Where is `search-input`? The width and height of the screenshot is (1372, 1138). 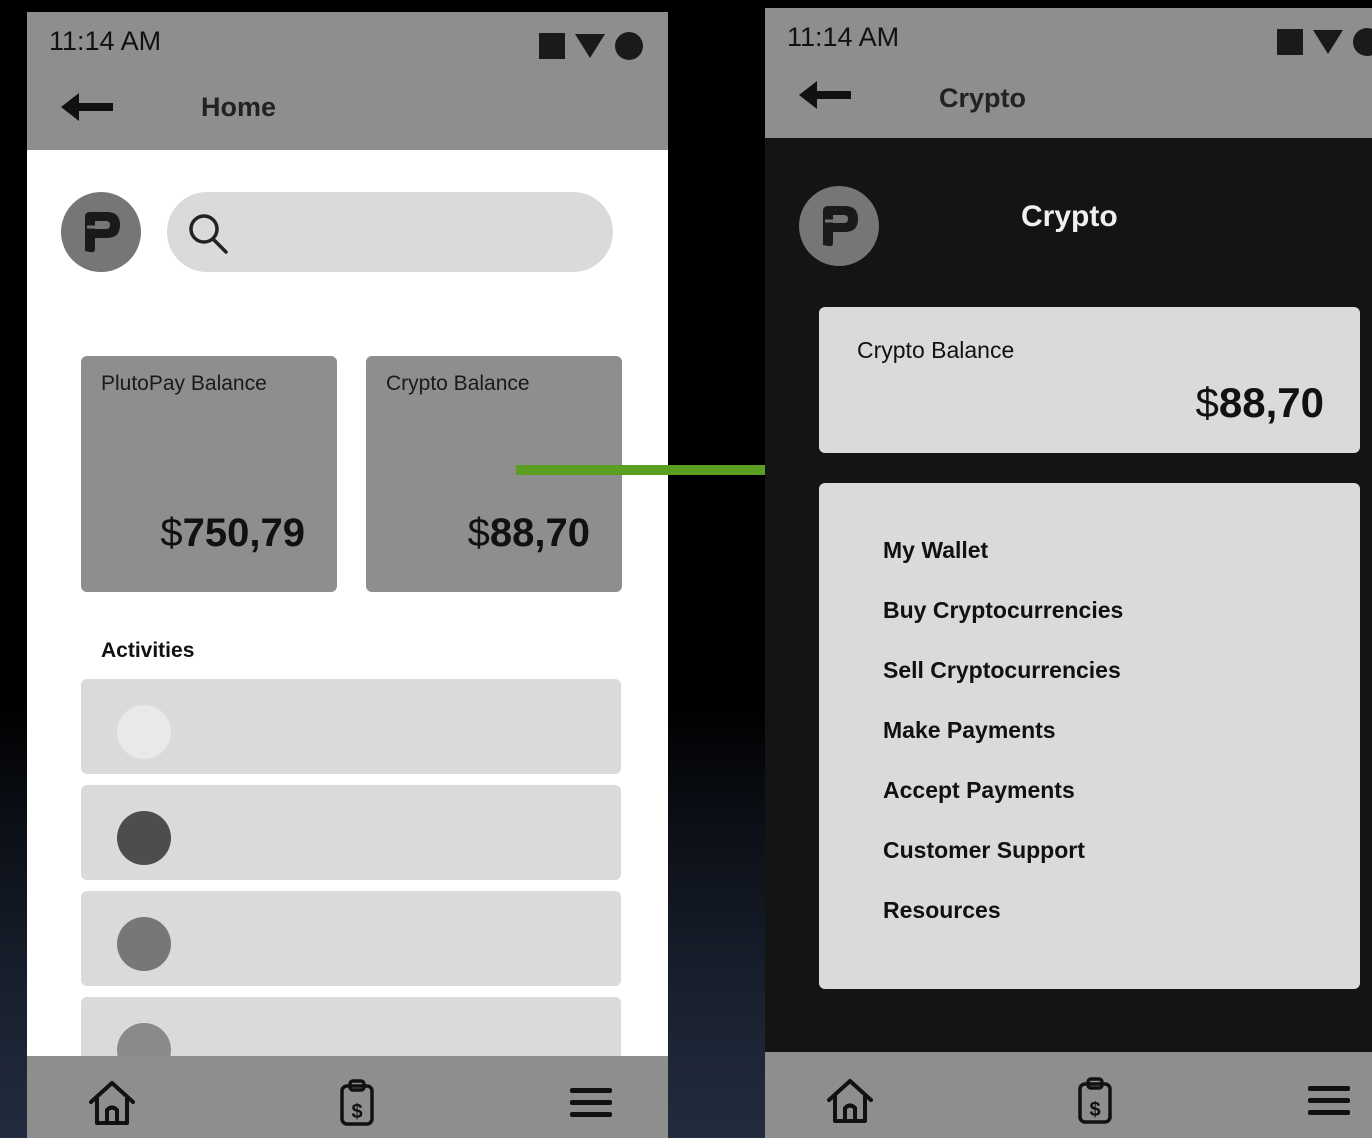 search-input is located at coordinates (390, 232).